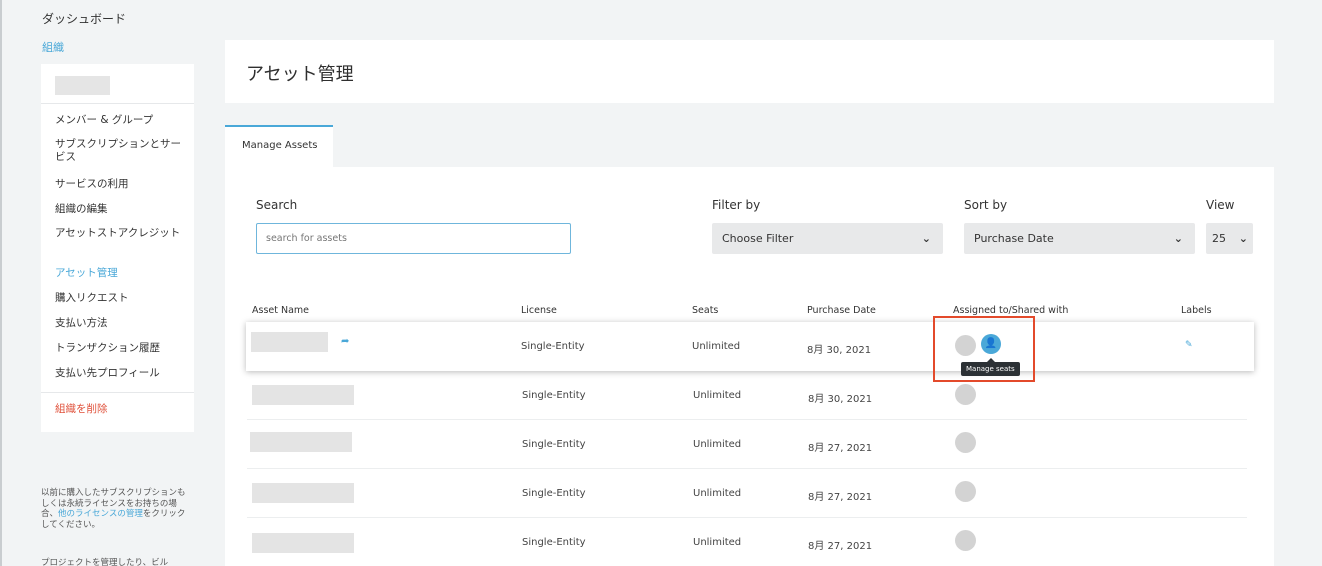 This screenshot has height=566, width=1322. Describe the element at coordinates (413, 238) in the screenshot. I see `search-input` at that location.